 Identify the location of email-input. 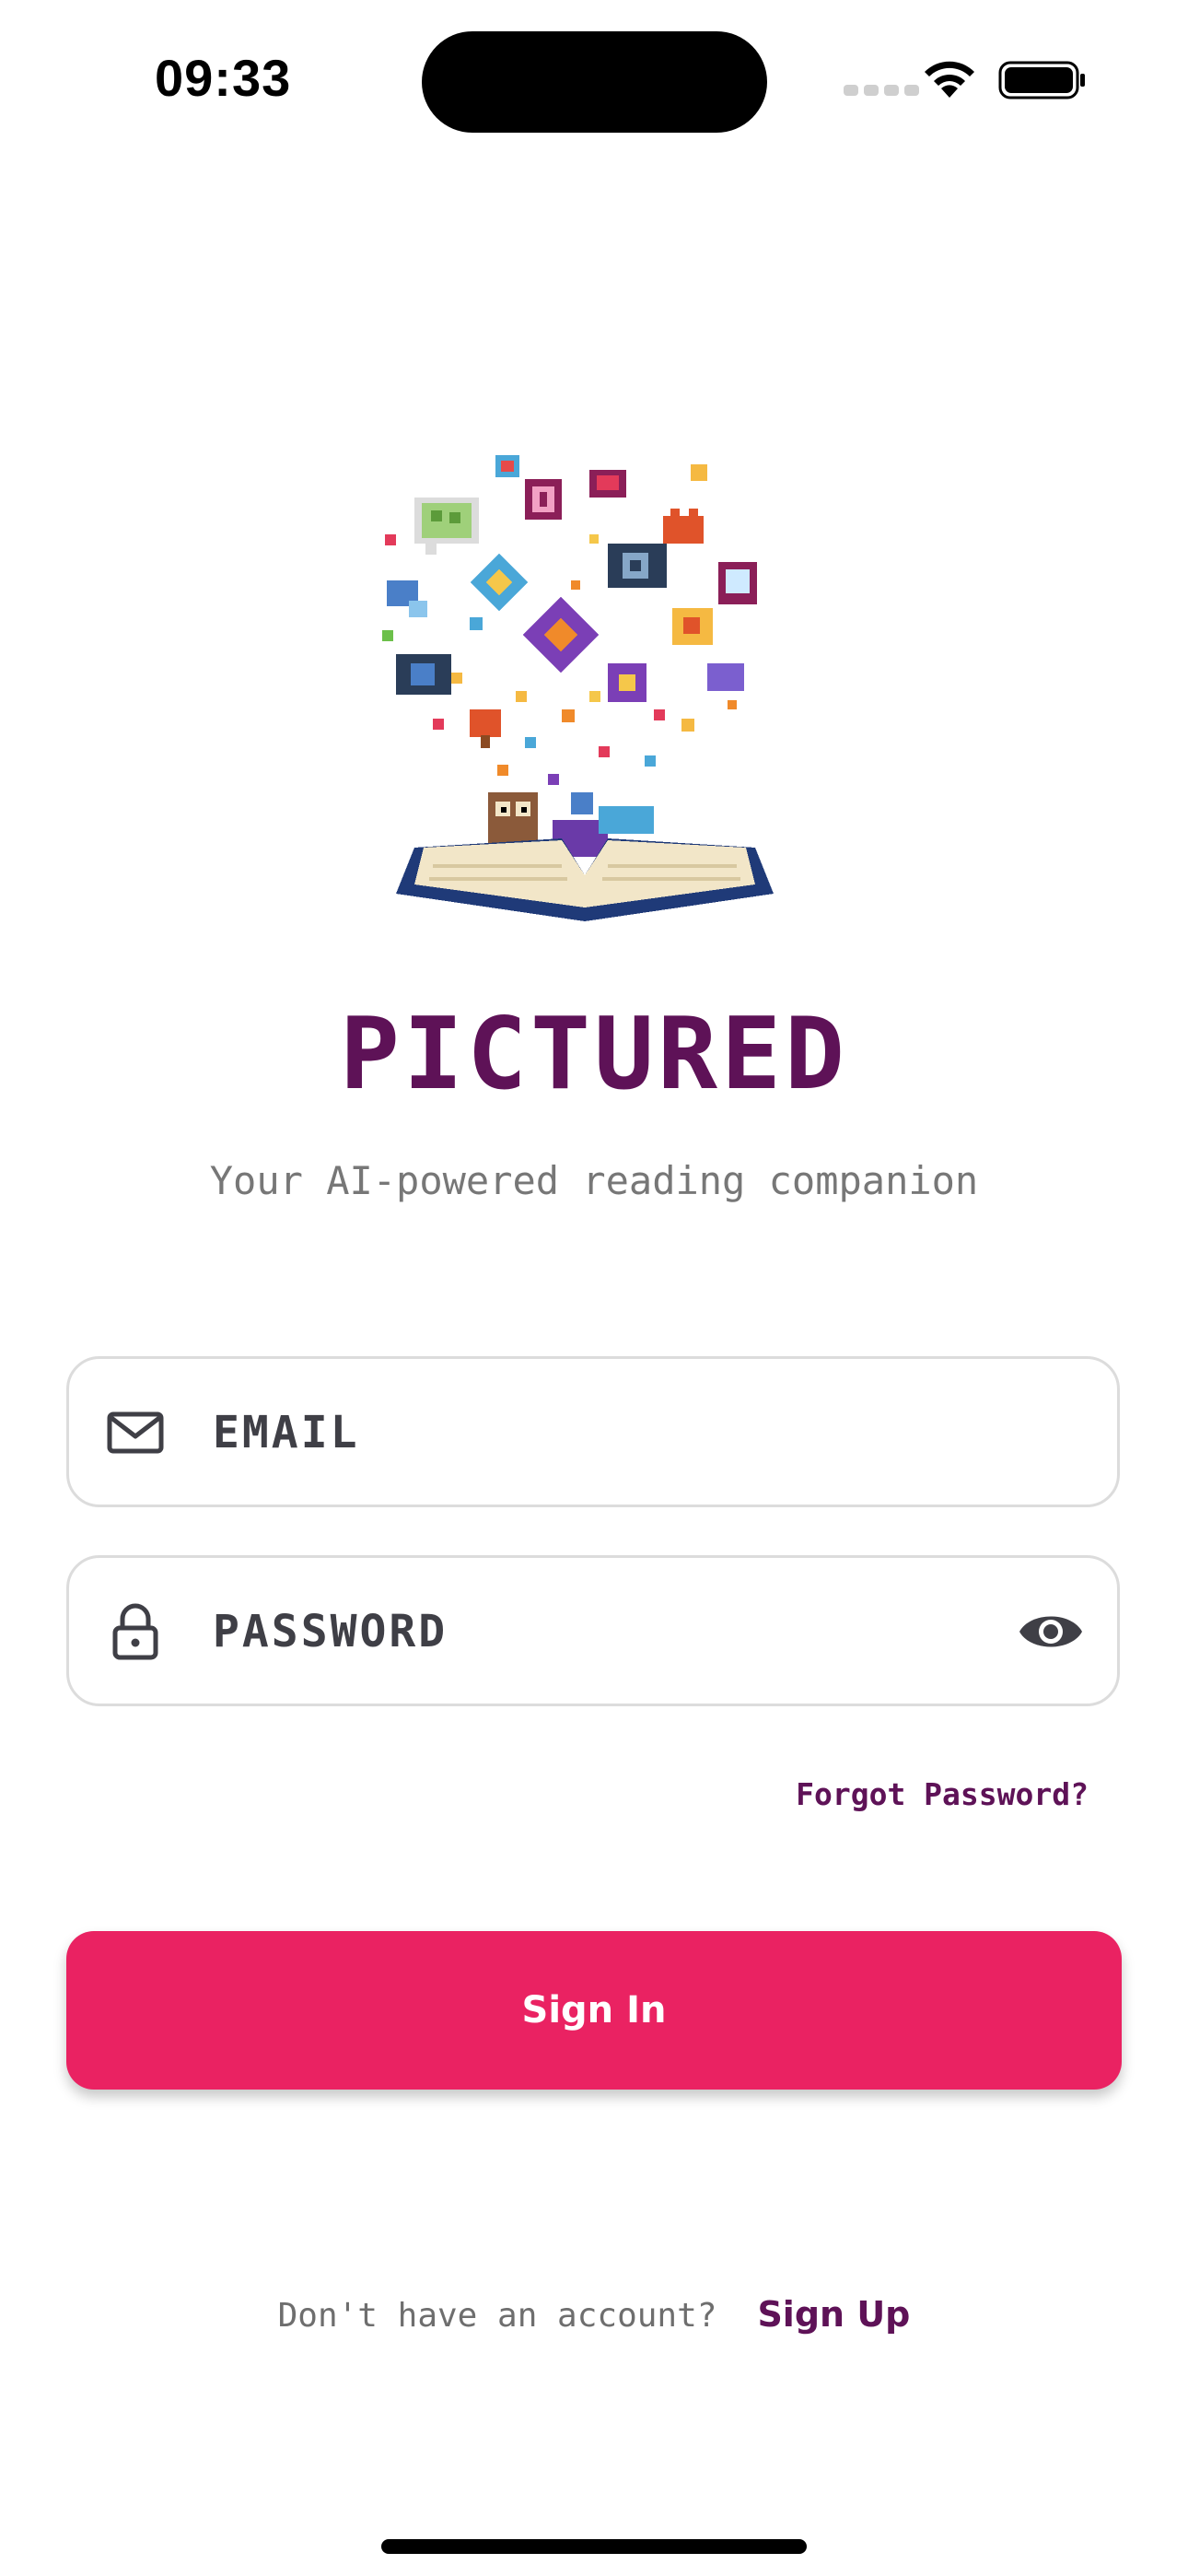
(609, 1433).